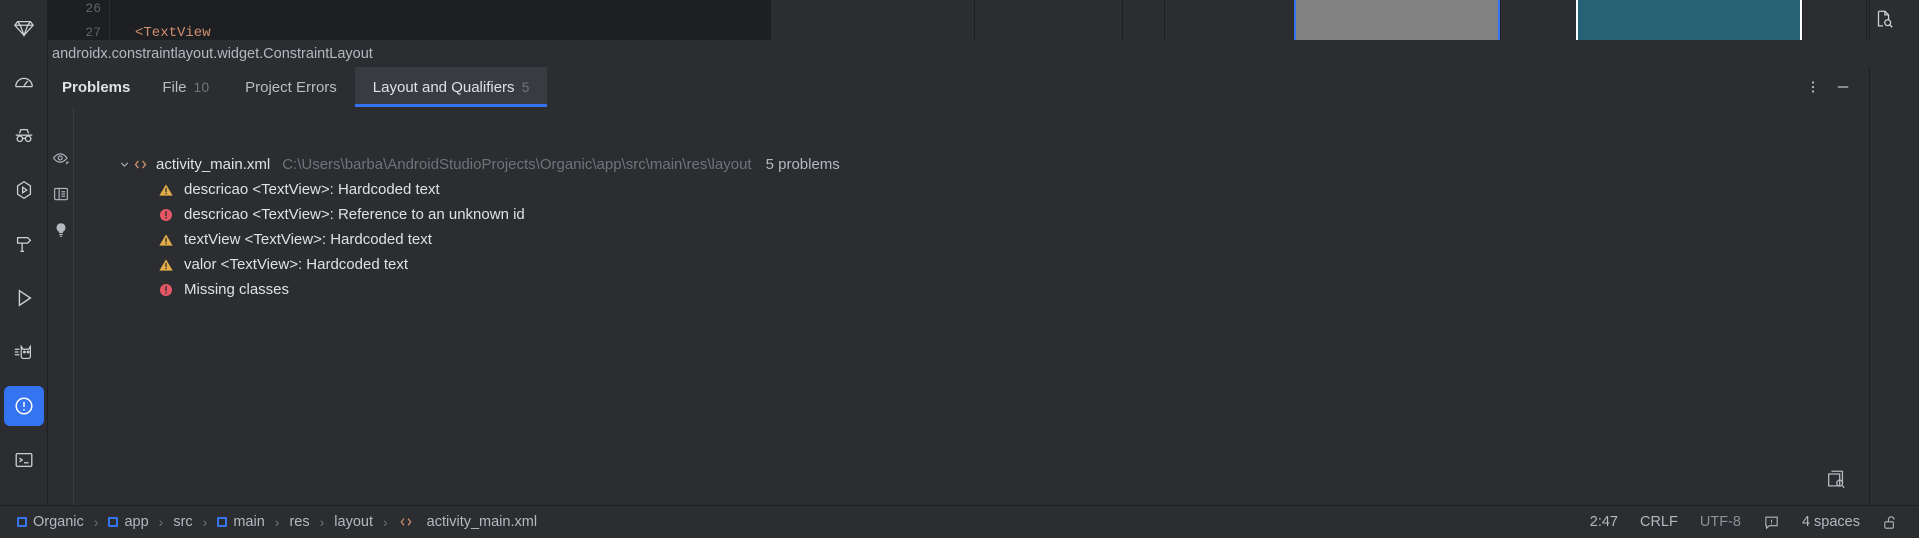 The height and width of the screenshot is (538, 1919). Describe the element at coordinates (1689, 20) in the screenshot. I see `preview-highlighted-component` at that location.